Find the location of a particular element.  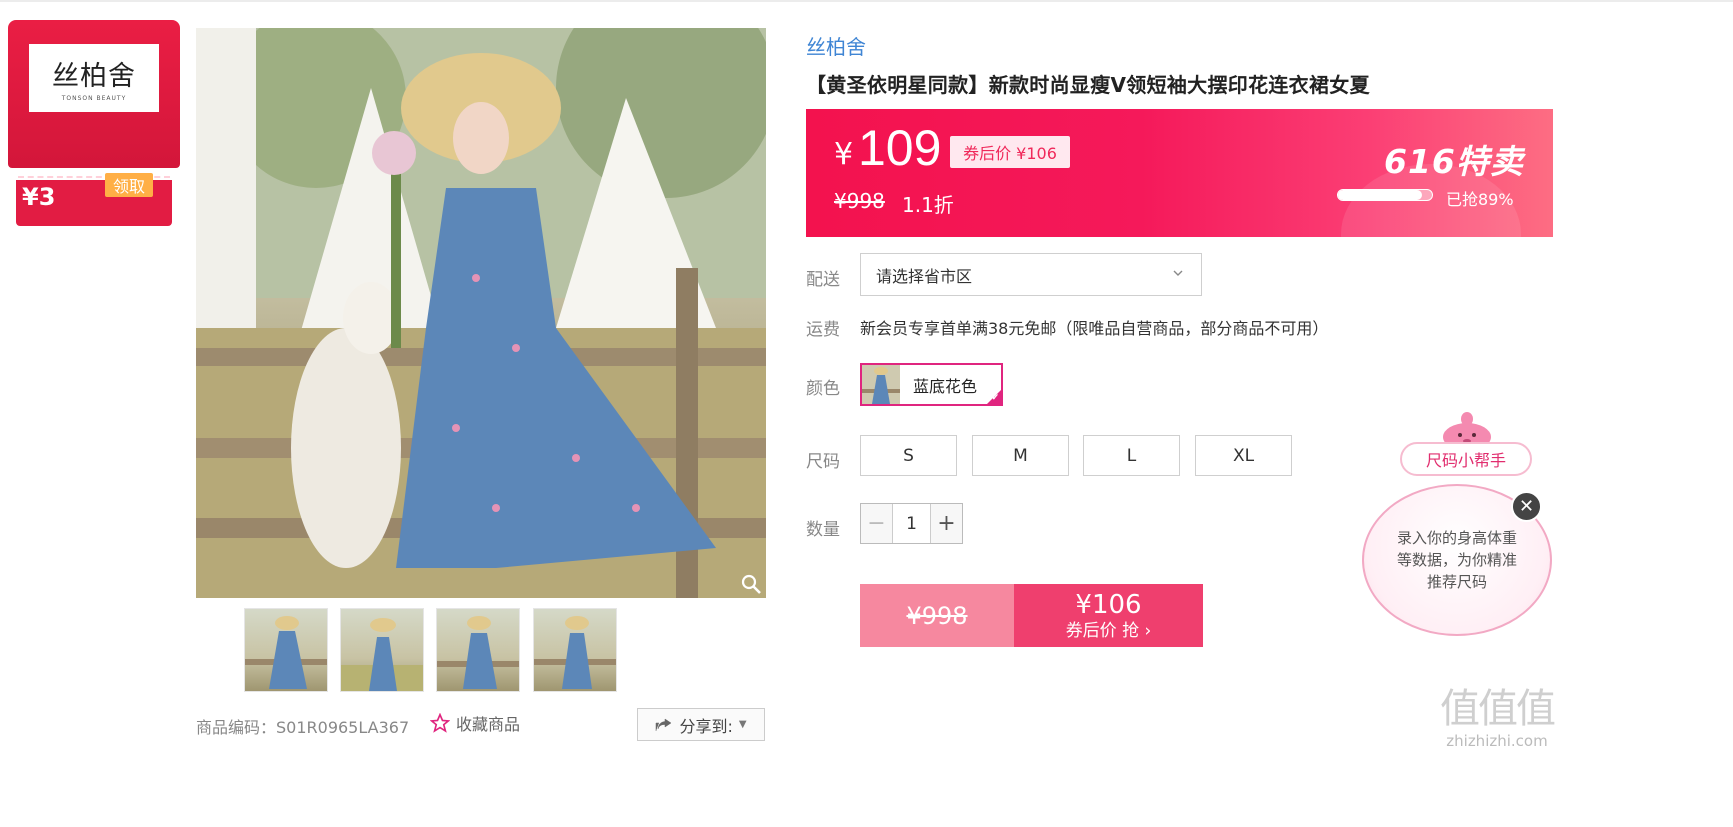

checkmark-icon: ✔ is located at coordinates (995, 398).